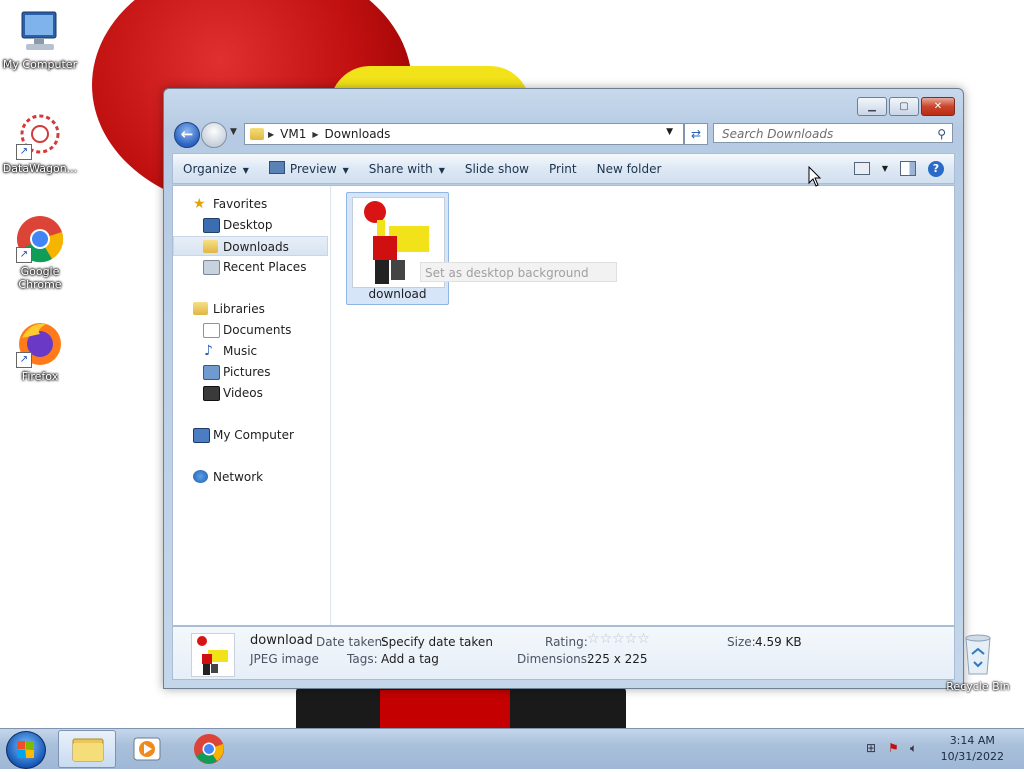  I want to click on file-item: download, so click(397, 248).